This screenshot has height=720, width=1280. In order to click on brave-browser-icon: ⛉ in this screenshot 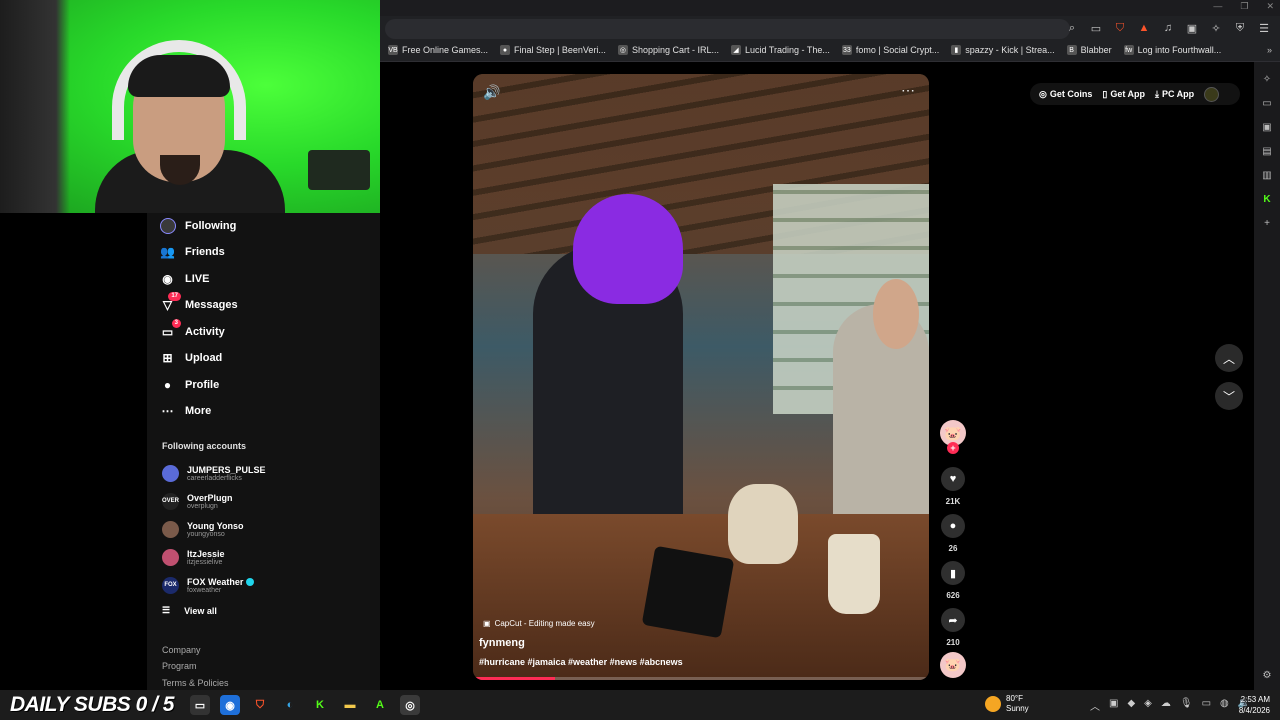, I will do `click(260, 705)`.